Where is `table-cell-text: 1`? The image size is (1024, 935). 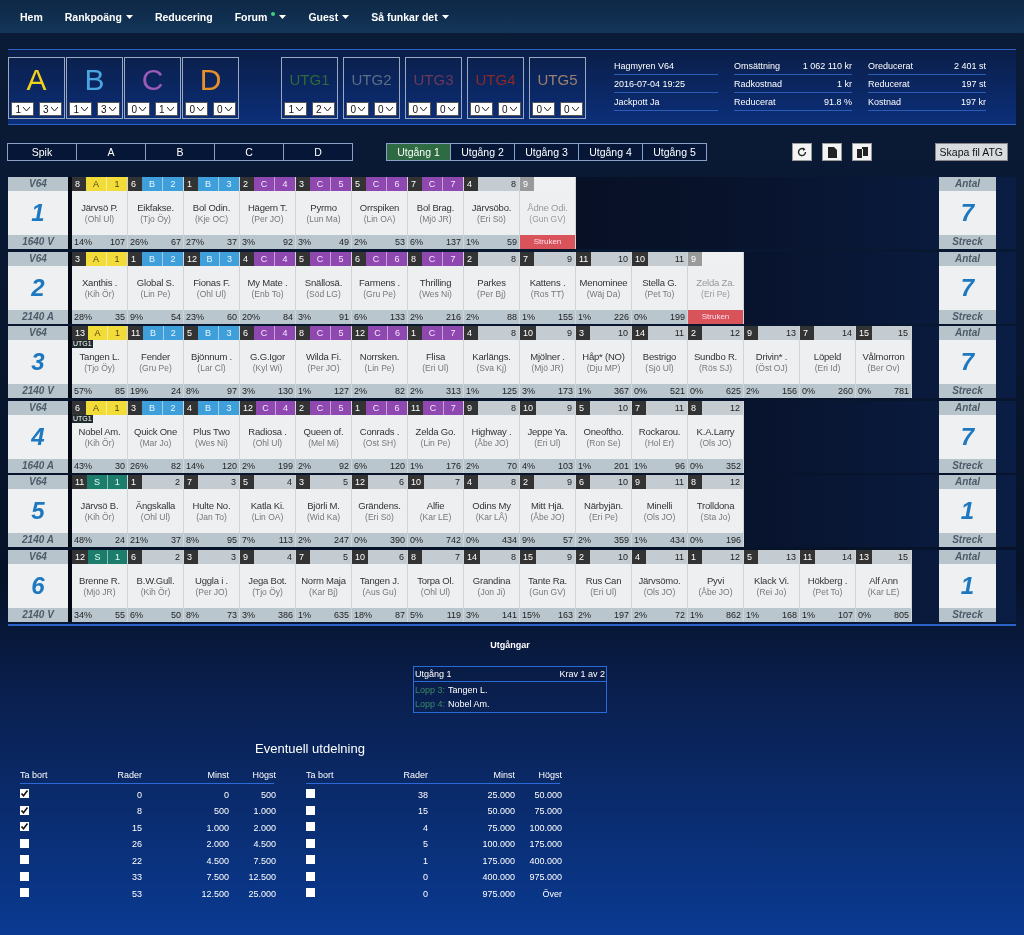 table-cell-text: 1 is located at coordinates (425, 860).